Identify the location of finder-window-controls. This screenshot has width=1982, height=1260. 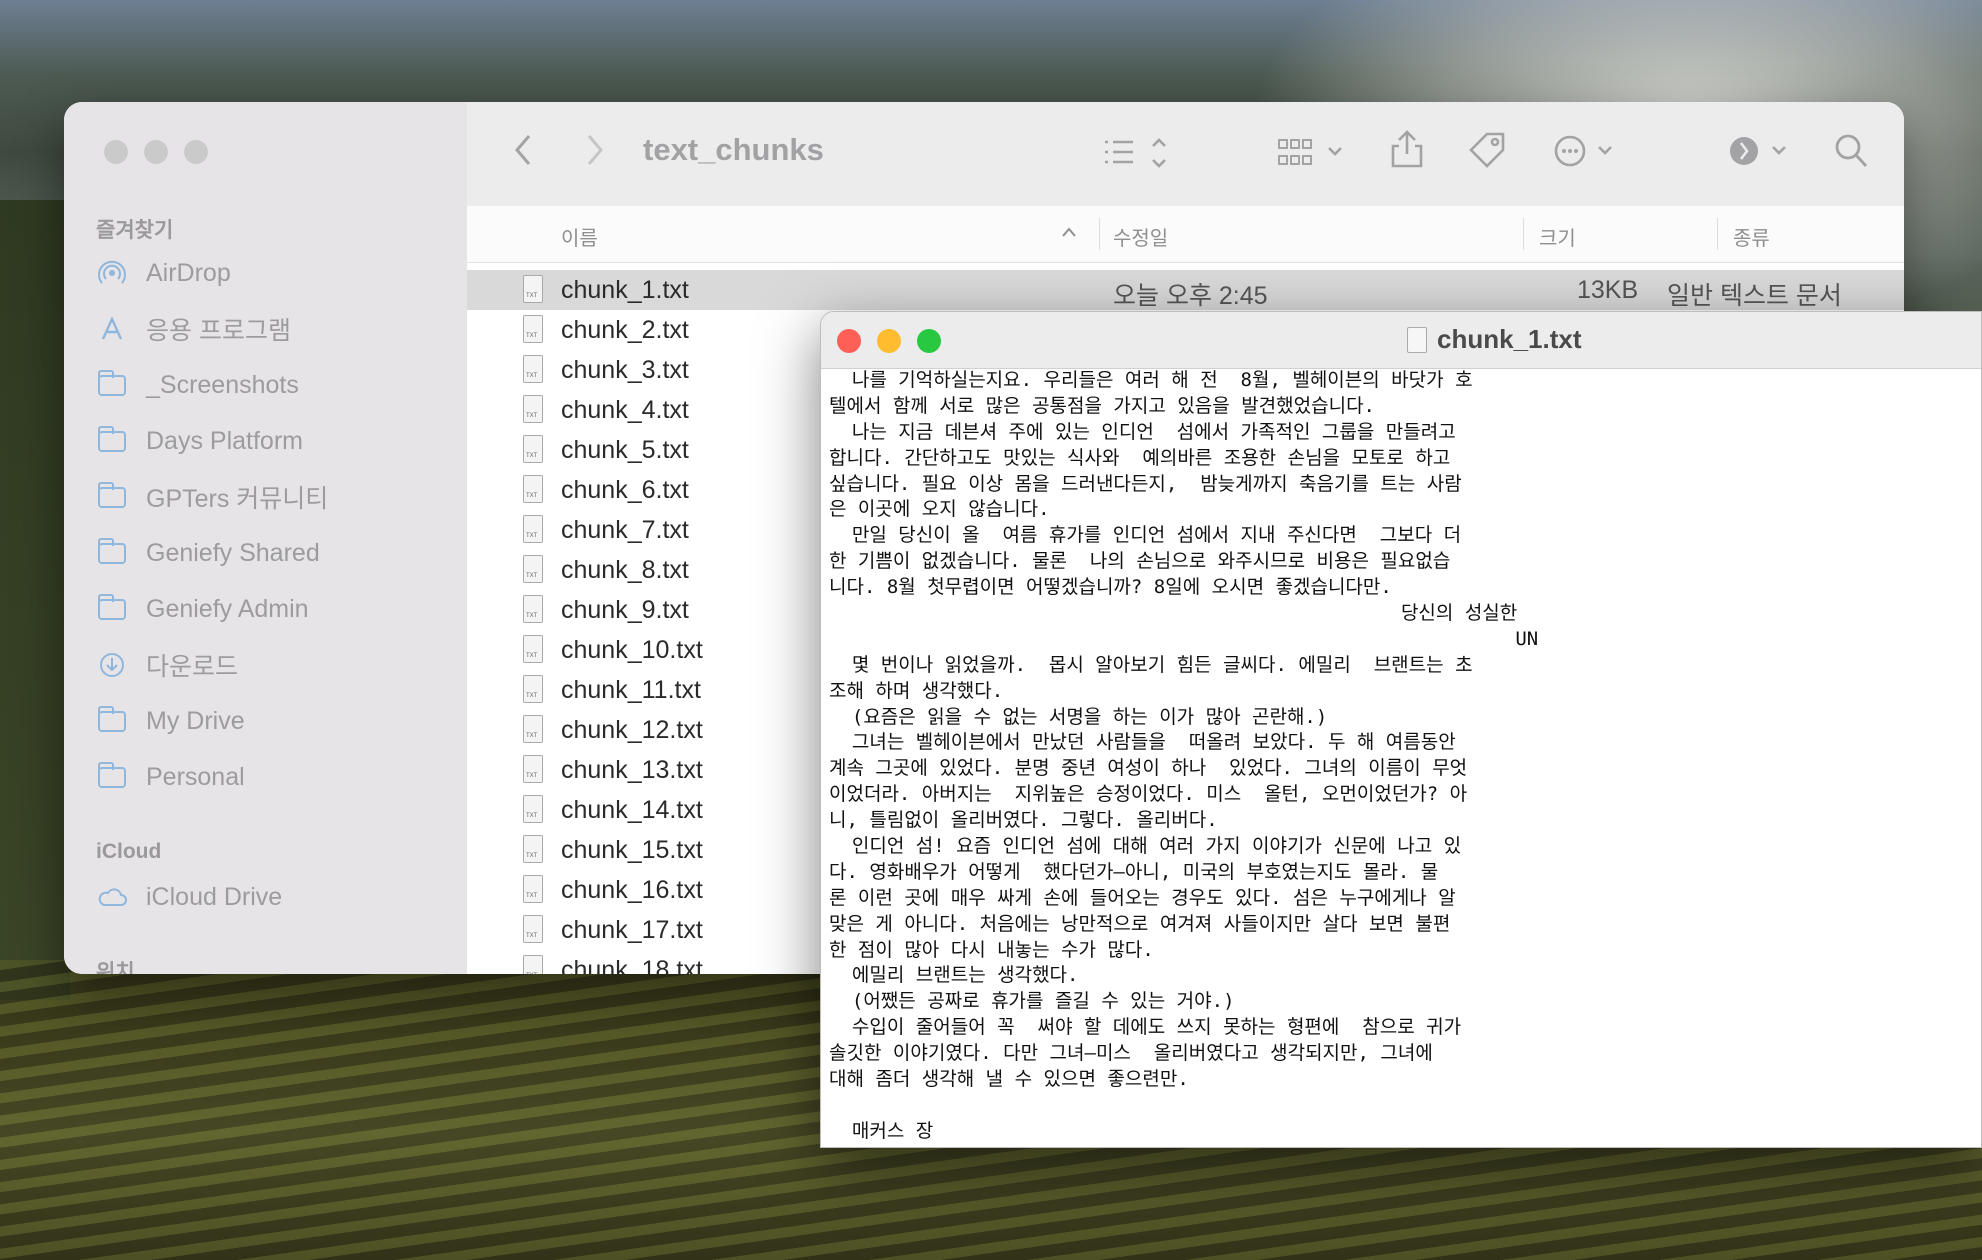
(156, 152).